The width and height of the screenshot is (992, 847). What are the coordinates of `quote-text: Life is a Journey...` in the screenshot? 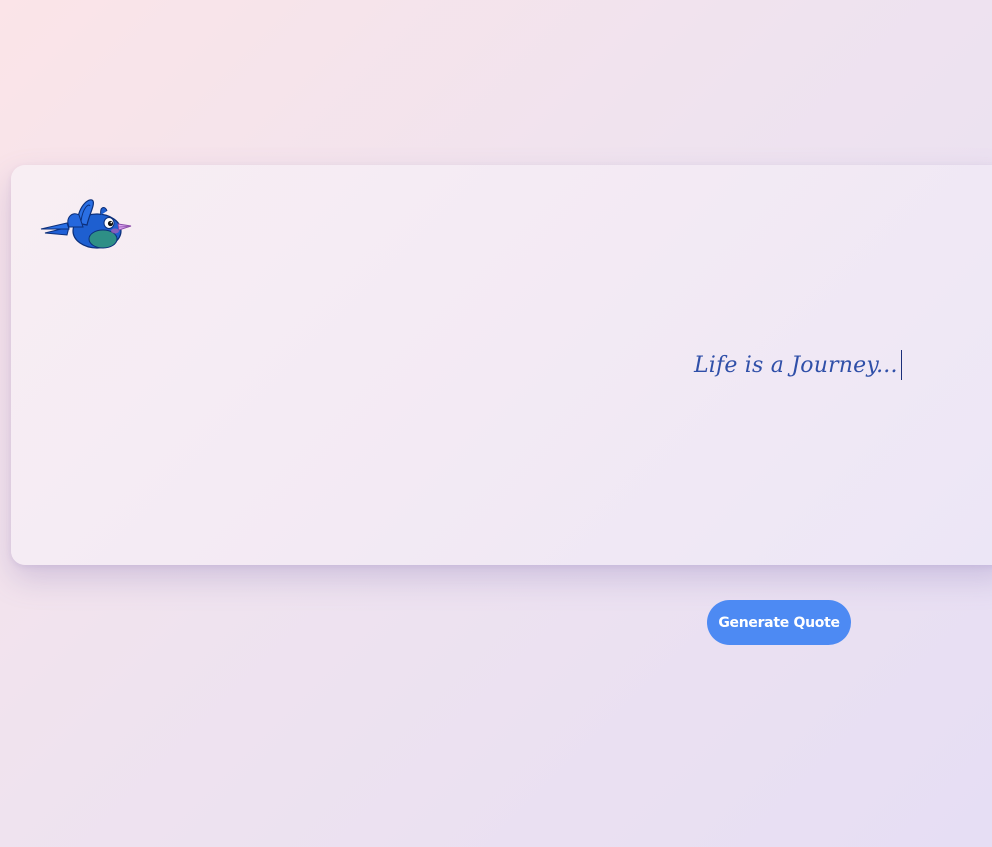 It's located at (796, 365).